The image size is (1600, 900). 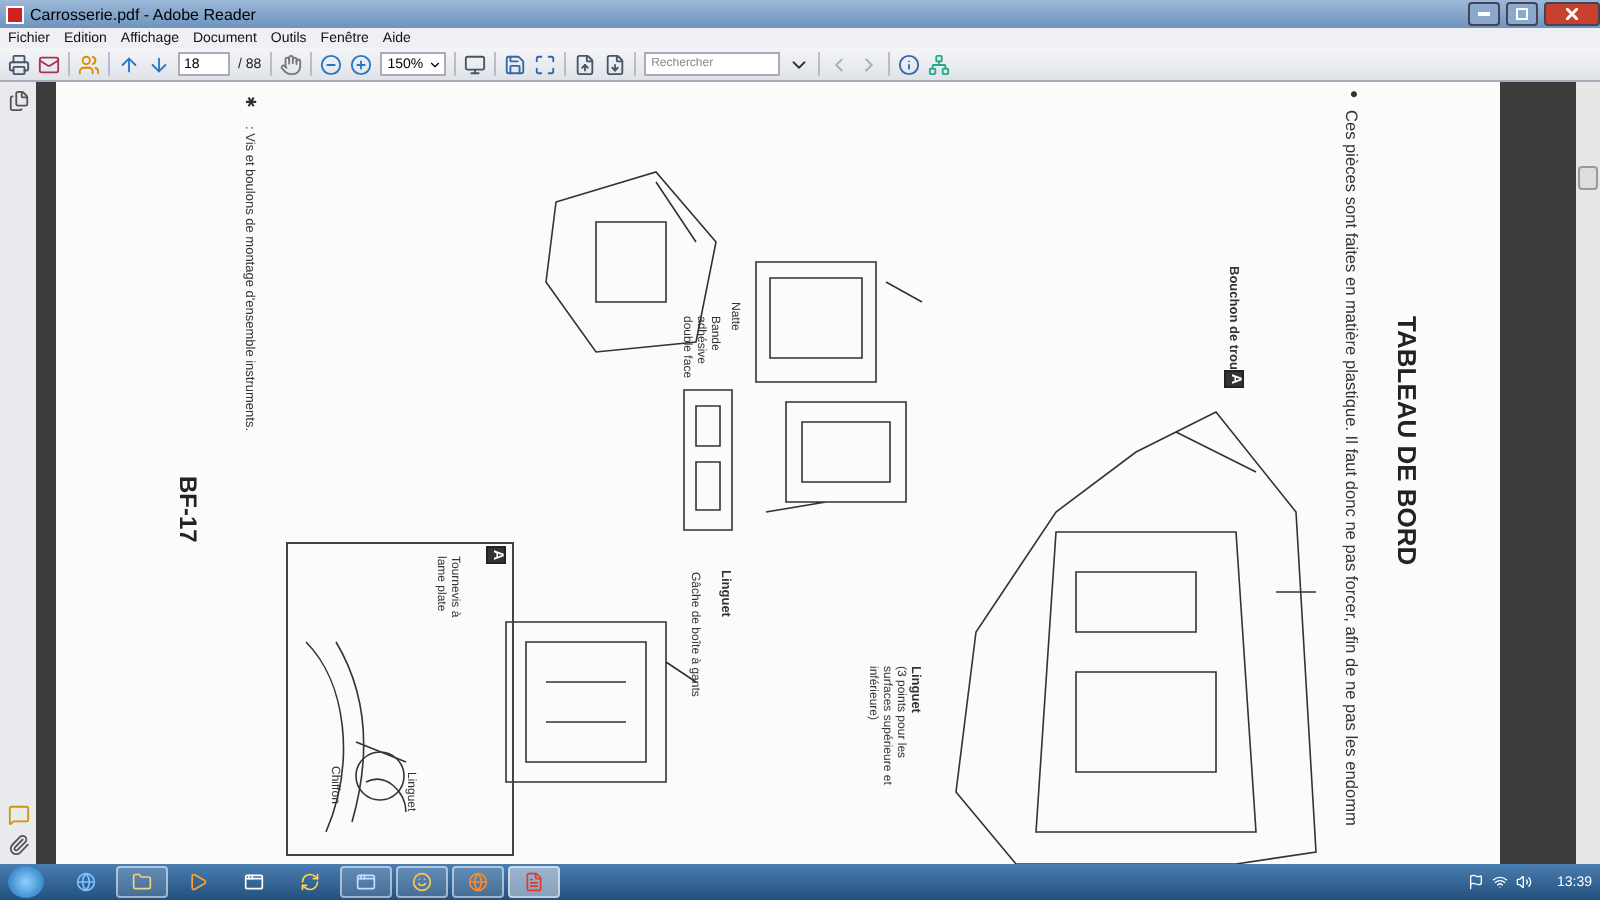 I want to click on page-number: BF-17, so click(x=186, y=509).